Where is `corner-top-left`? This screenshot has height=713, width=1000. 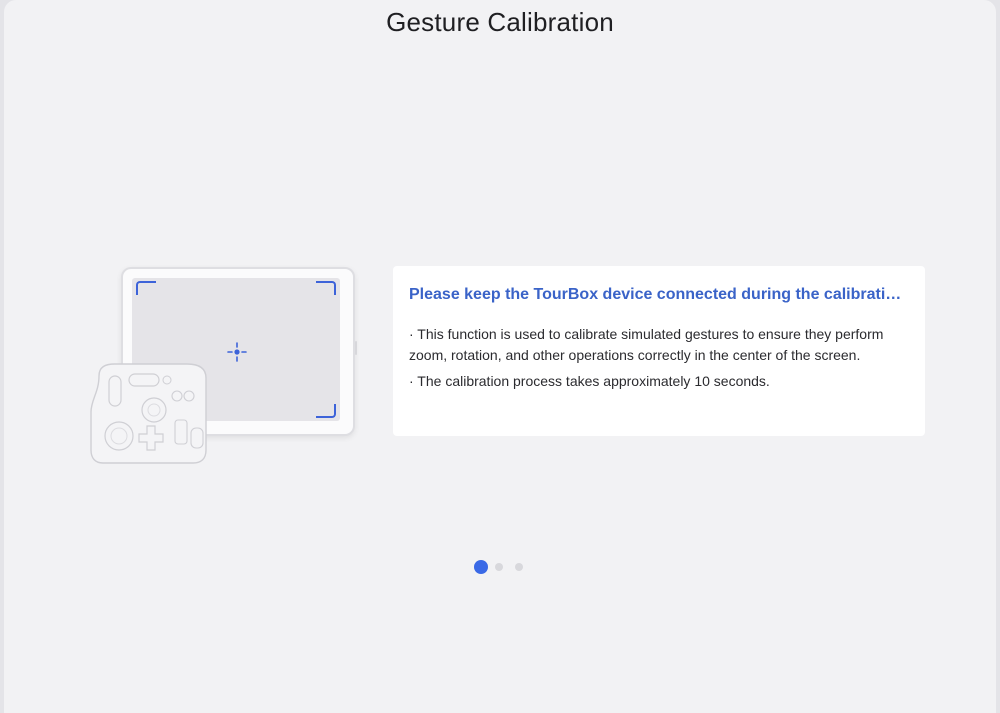
corner-top-left is located at coordinates (146, 288).